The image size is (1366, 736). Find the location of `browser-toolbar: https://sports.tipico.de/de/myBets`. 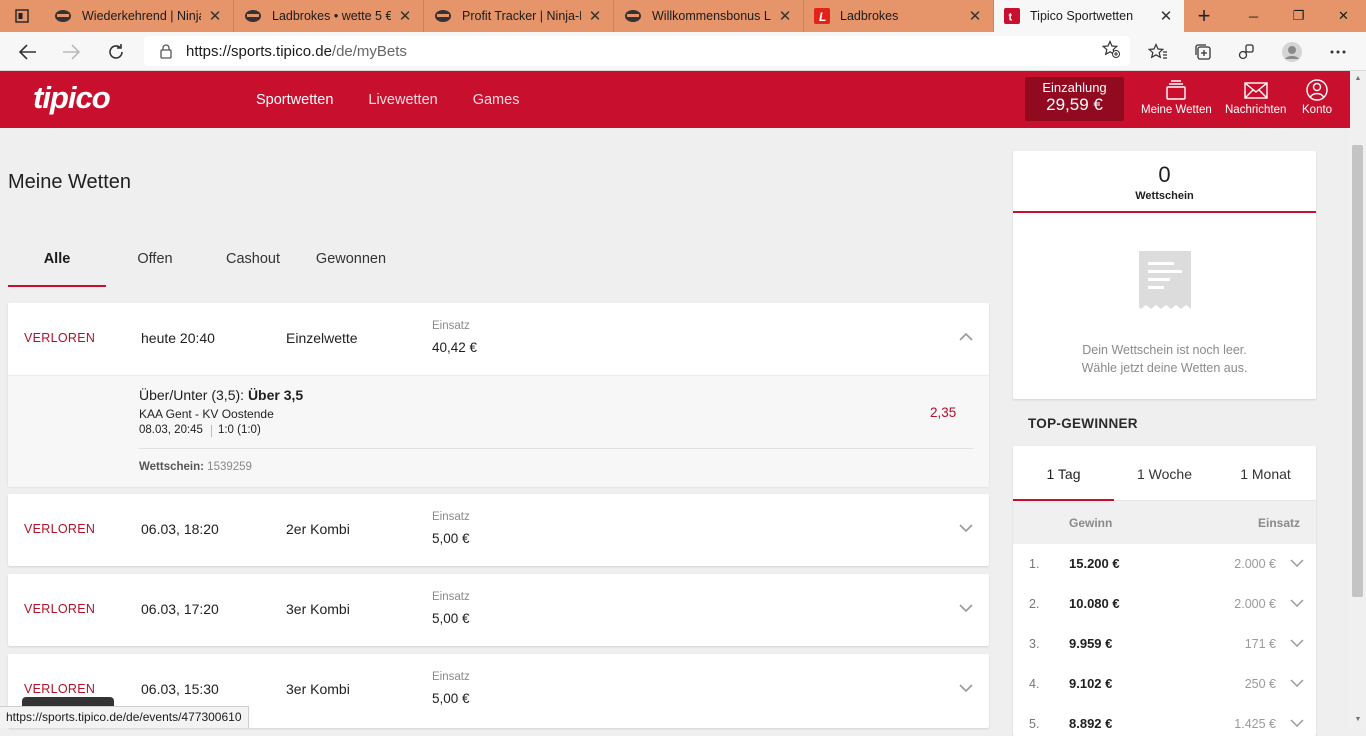

browser-toolbar: https://sports.tipico.de/de/myBets is located at coordinates (683, 51).